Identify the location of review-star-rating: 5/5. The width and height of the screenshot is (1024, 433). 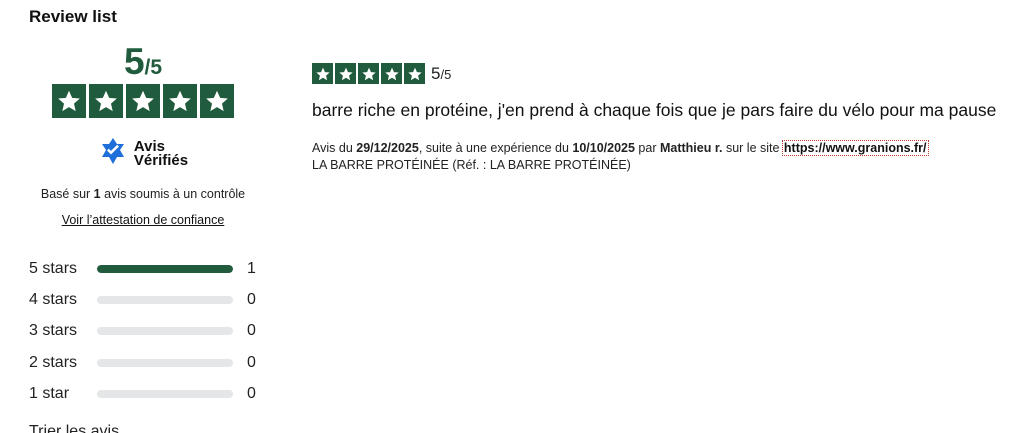
(662, 73).